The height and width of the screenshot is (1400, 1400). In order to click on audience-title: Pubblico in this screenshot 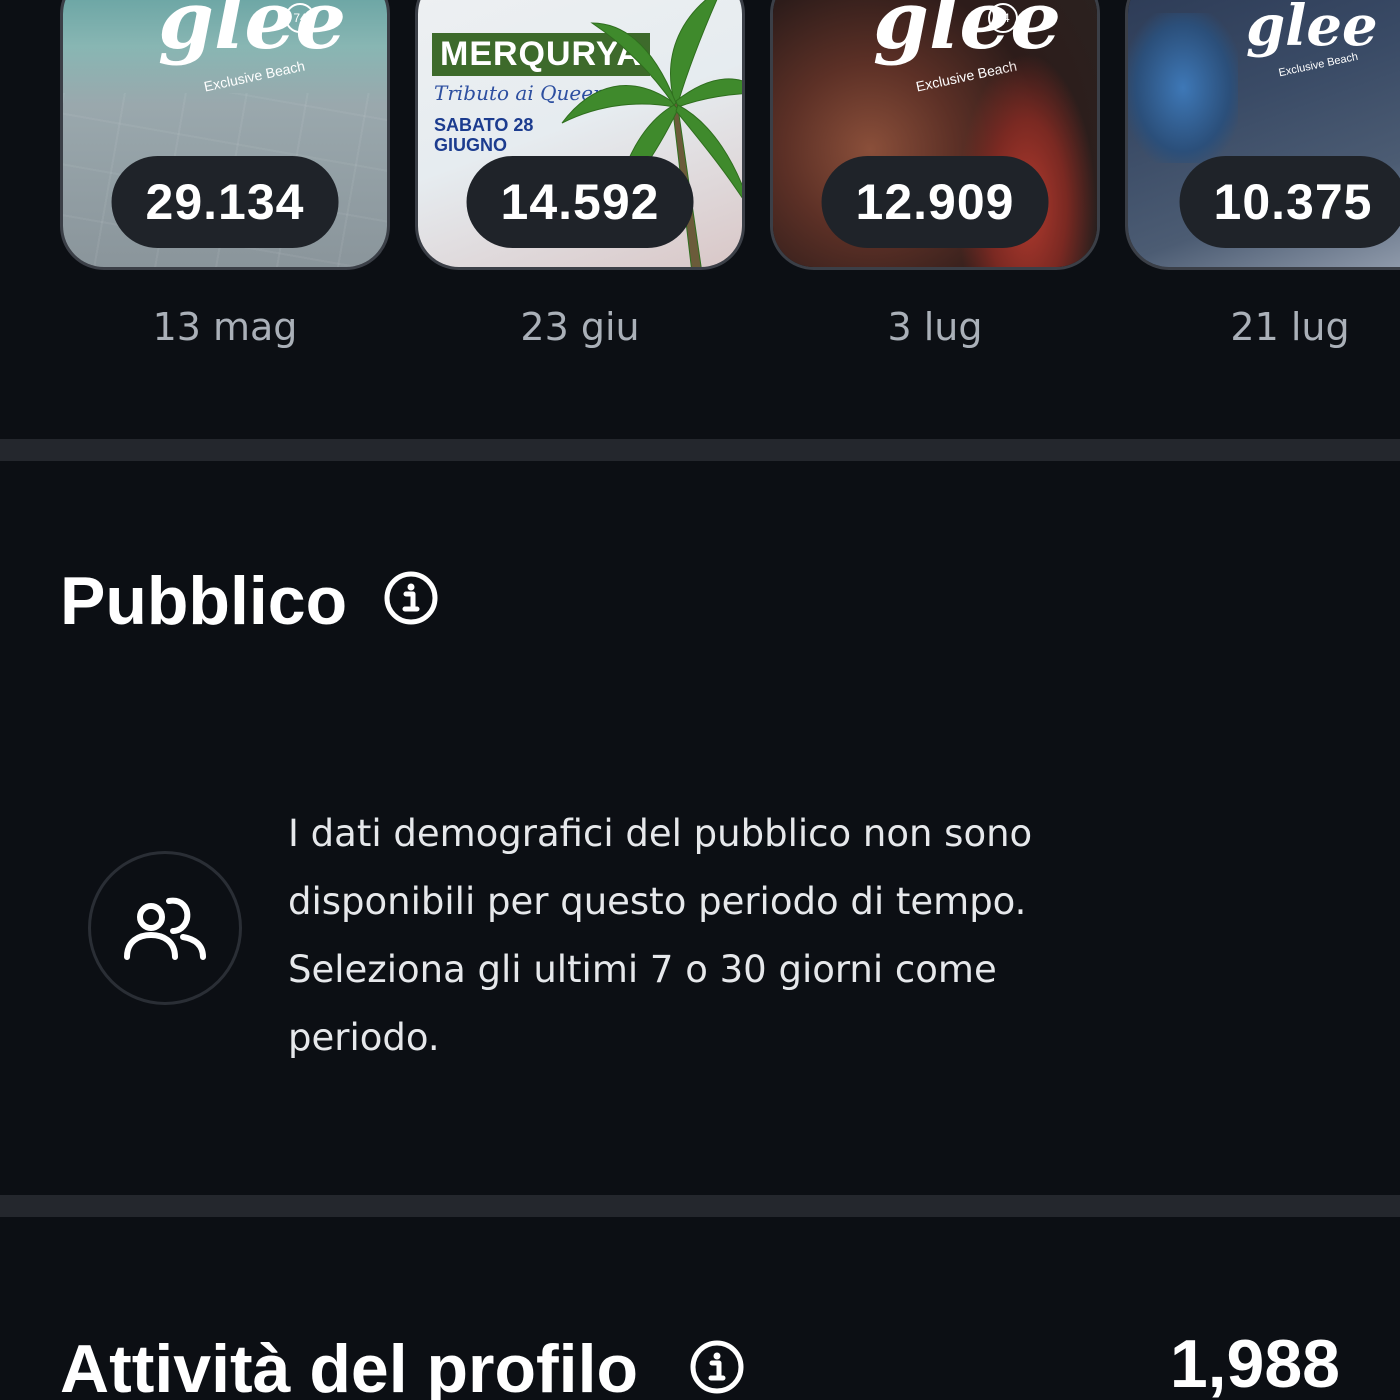, I will do `click(204, 601)`.